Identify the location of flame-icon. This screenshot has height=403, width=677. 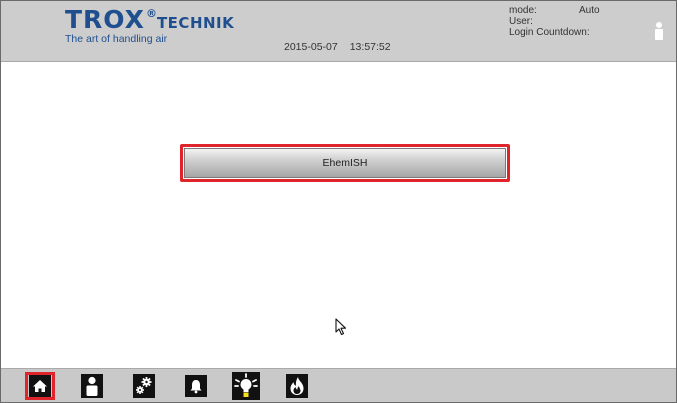
(297, 386).